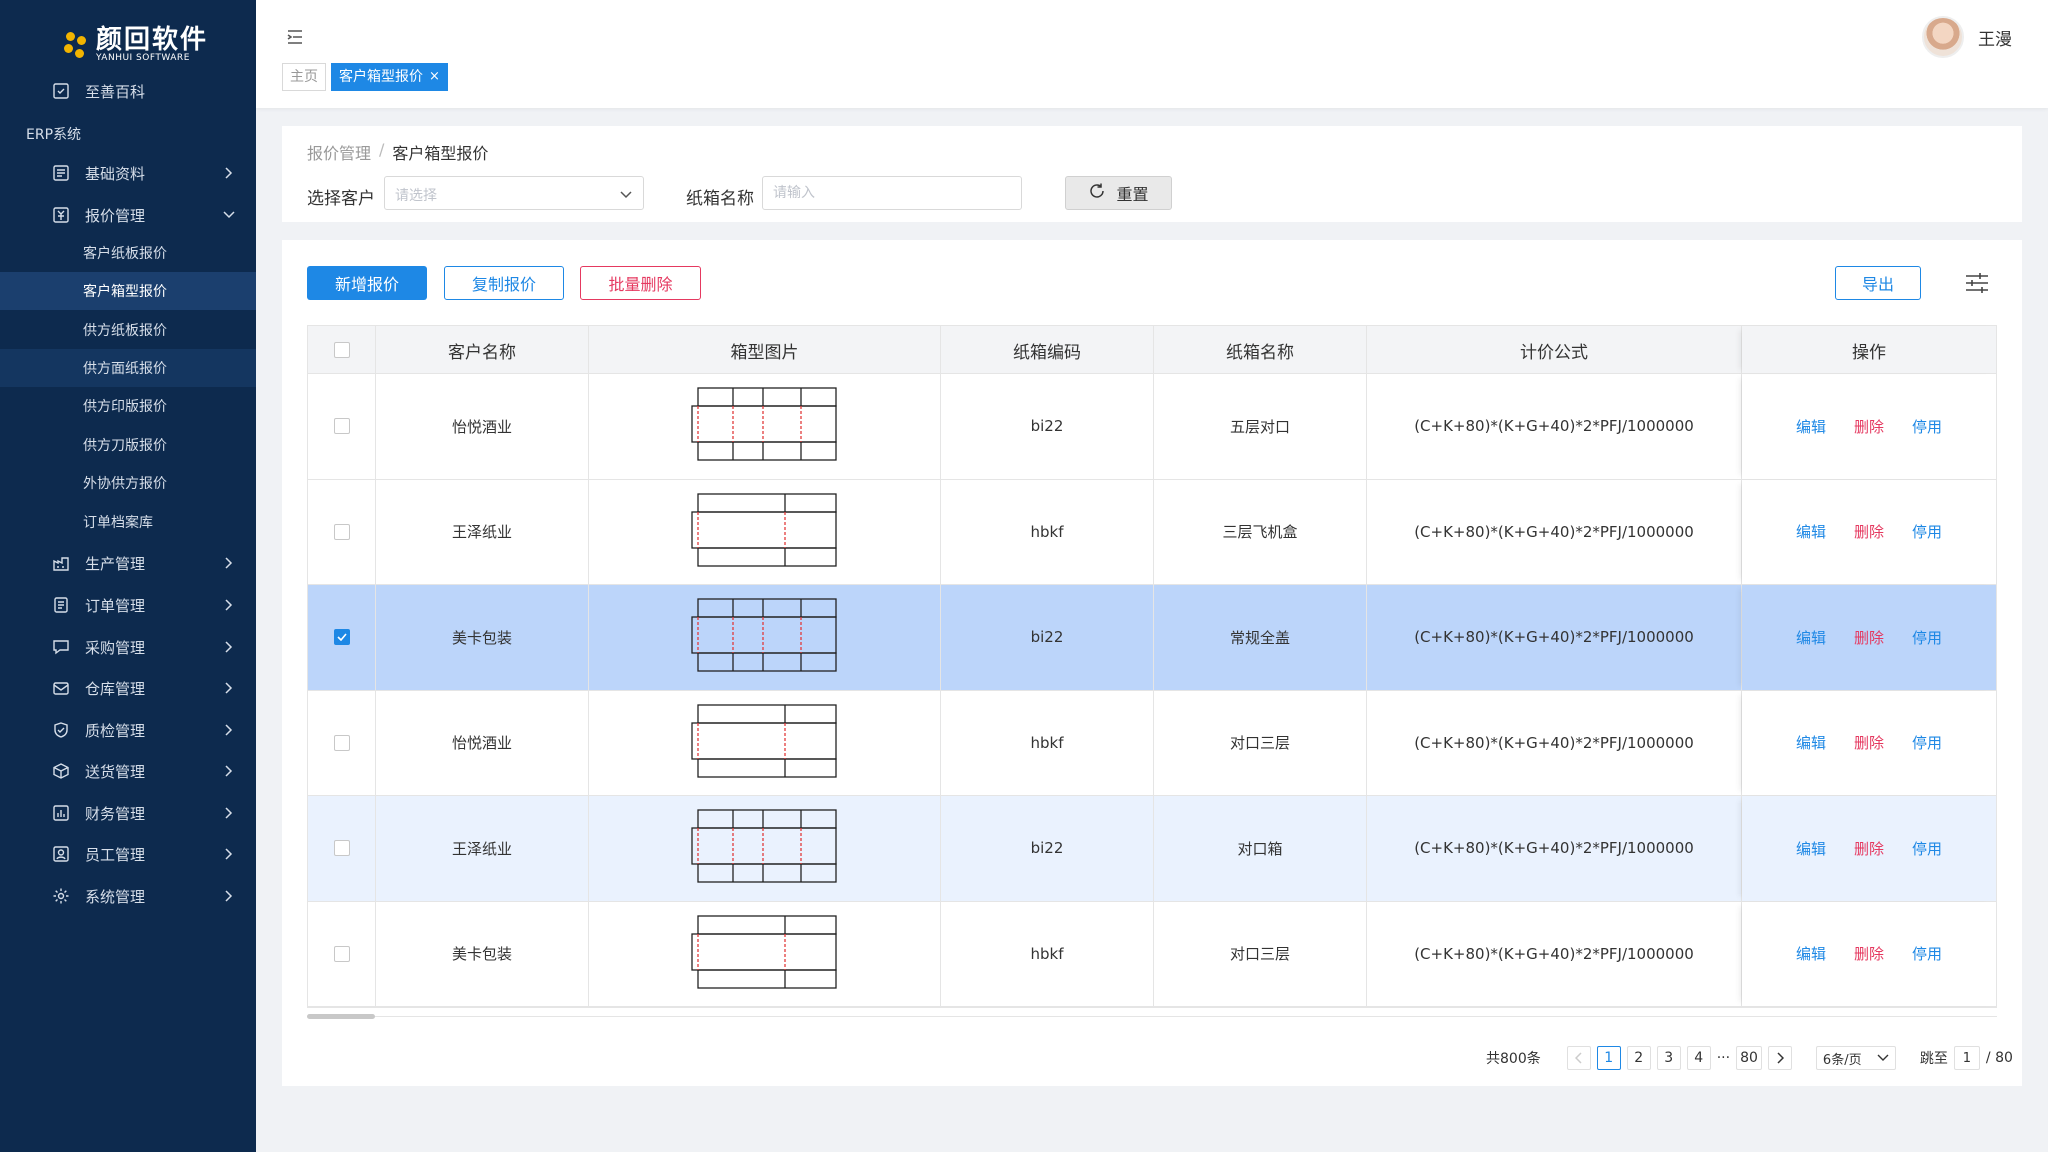 Image resolution: width=2048 pixels, height=1152 pixels. I want to click on prev-page-button, so click(1578, 1058).